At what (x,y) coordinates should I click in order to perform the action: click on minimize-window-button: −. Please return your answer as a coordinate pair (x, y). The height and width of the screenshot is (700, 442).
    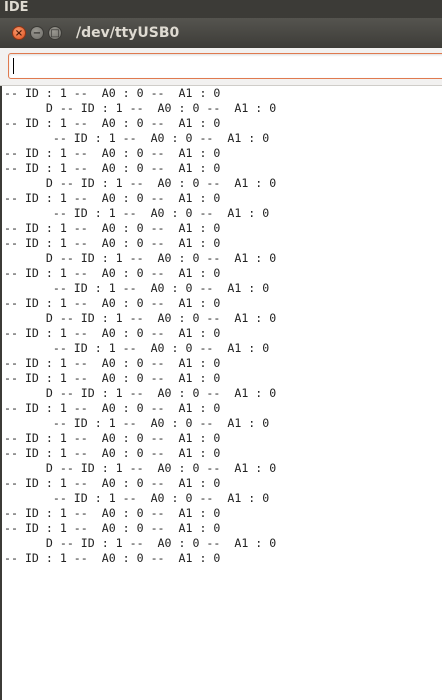
    Looking at the image, I should click on (37, 33).